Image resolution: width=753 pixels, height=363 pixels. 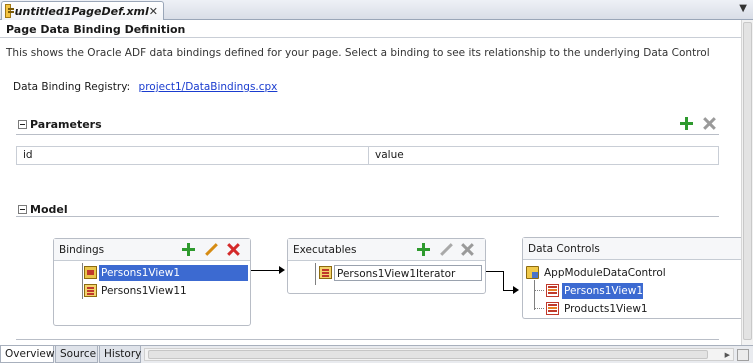 I want to click on iterator-icon, so click(x=325, y=272).